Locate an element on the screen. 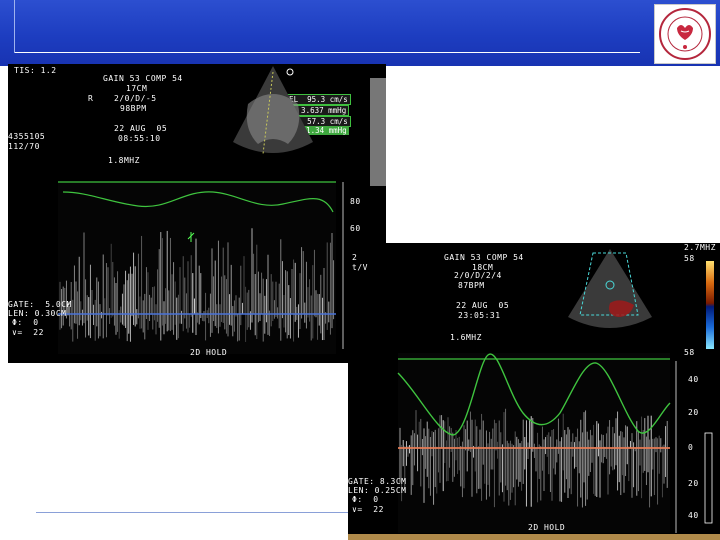 The height and width of the screenshot is (540, 720). society-logo is located at coordinates (685, 34).